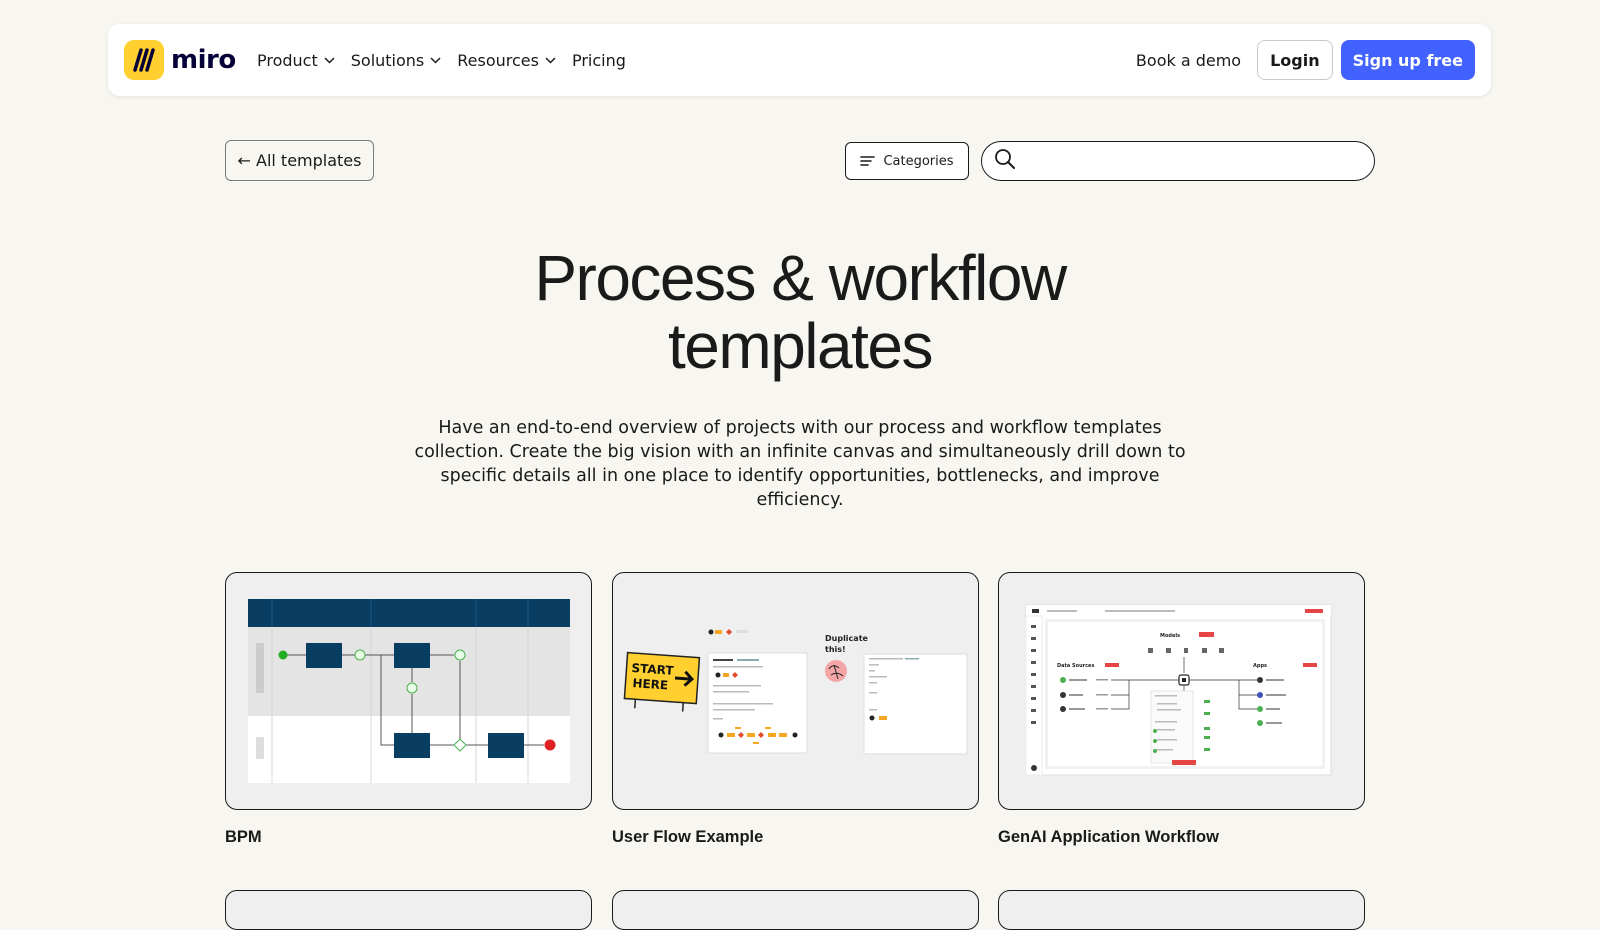 This screenshot has width=1600, height=930. Describe the element at coordinates (800, 278) in the screenshot. I see `page-title-line-1: Process & workflow` at that location.